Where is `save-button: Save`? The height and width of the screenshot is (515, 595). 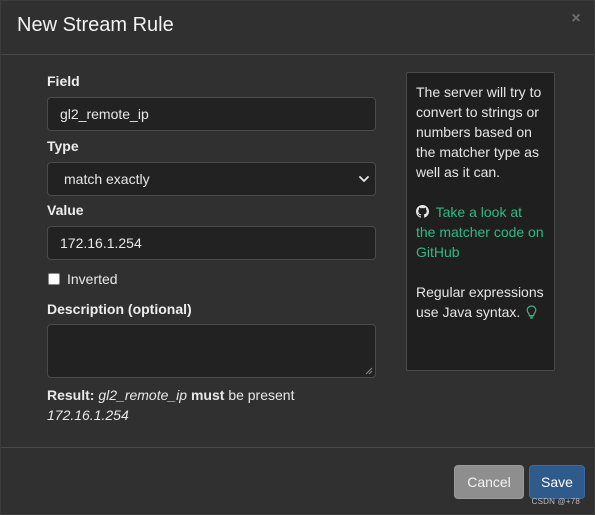 save-button: Save is located at coordinates (557, 482).